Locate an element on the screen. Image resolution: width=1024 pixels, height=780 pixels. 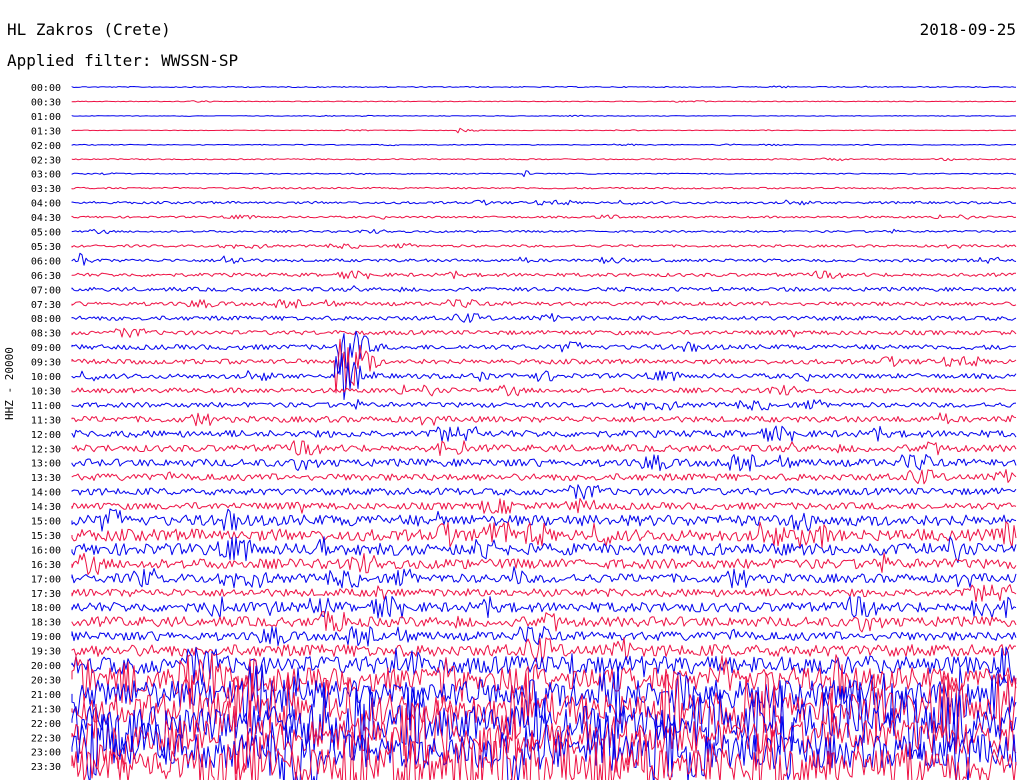
channel-label: HHZ - 20000 is located at coordinates (9, 383).